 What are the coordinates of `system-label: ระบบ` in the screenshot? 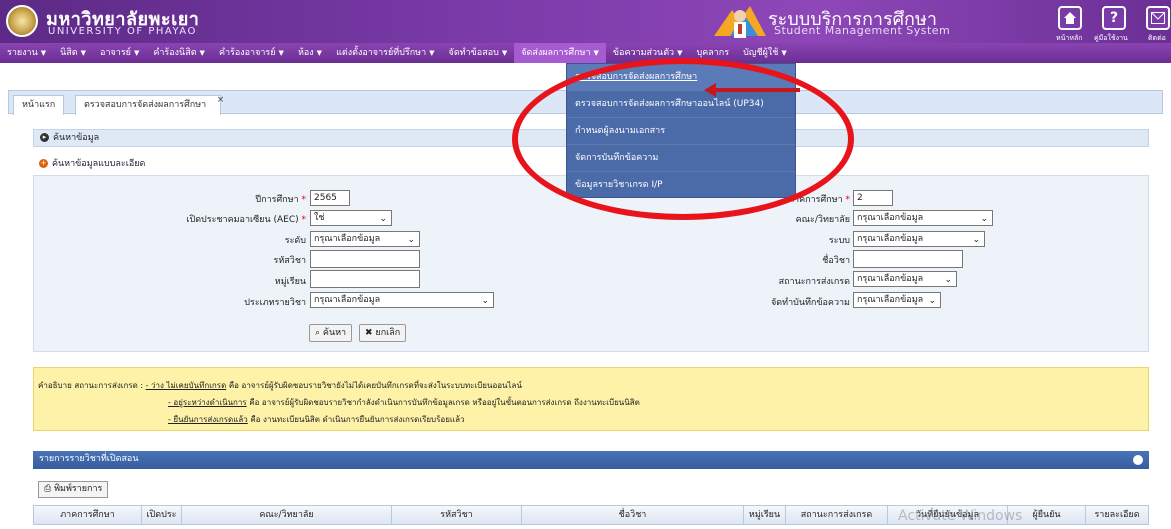 It's located at (839, 241).